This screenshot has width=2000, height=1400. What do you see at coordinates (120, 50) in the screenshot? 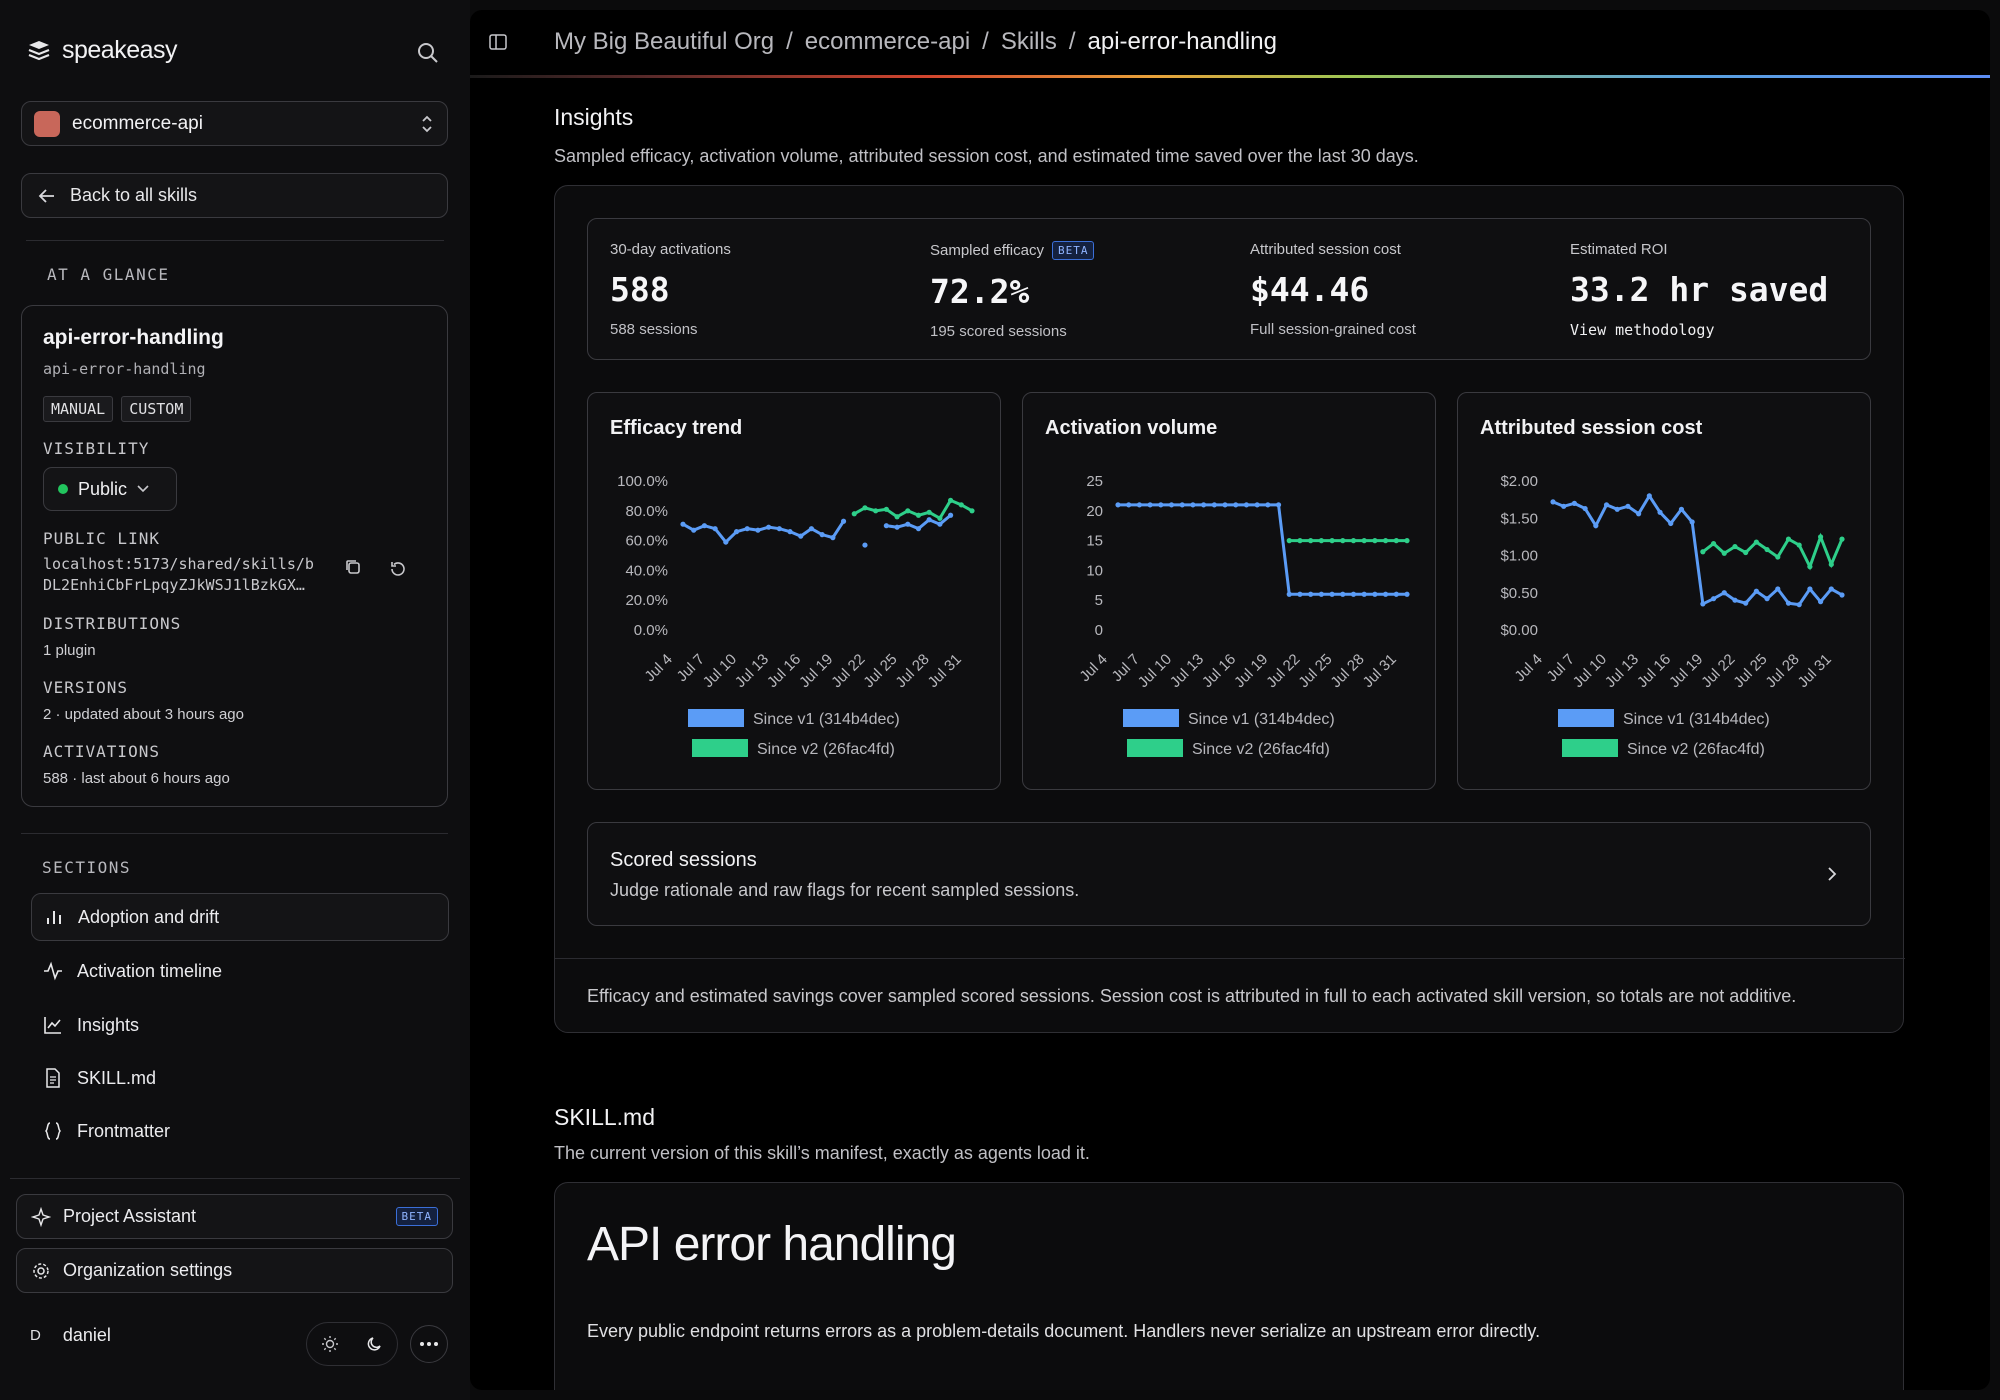
I see `brand-name: speakeasy` at bounding box center [120, 50].